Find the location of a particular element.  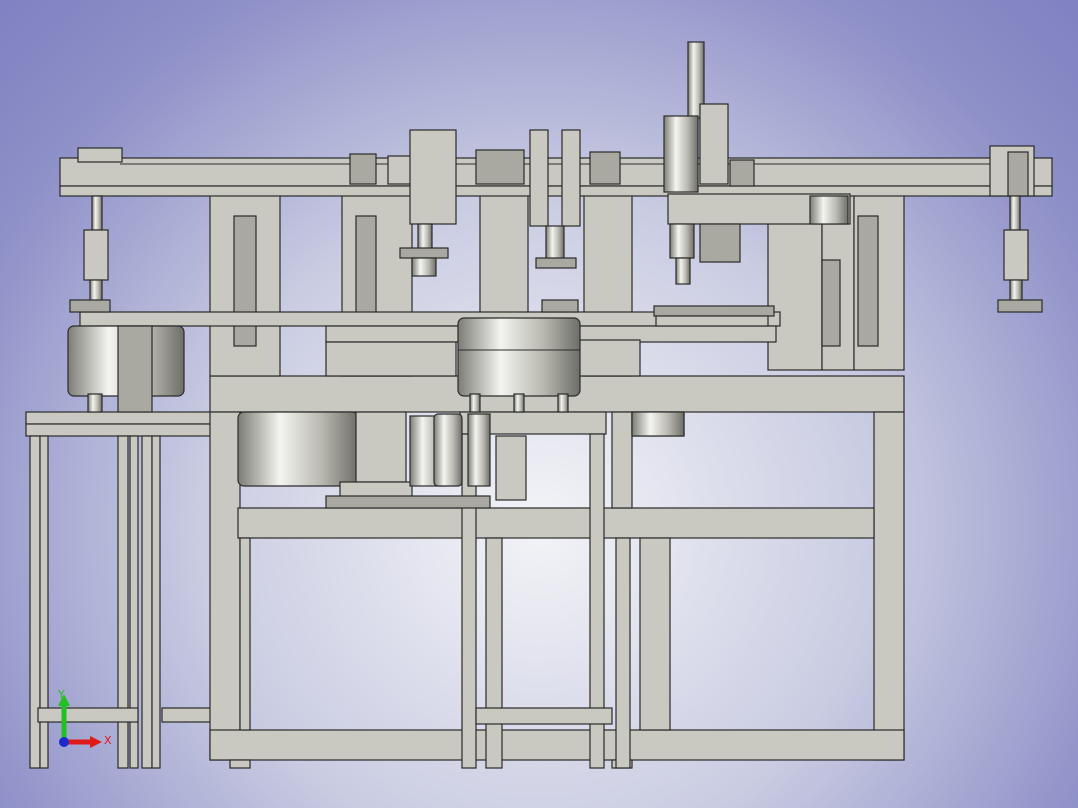

z-axis-dot is located at coordinates (64, 742).